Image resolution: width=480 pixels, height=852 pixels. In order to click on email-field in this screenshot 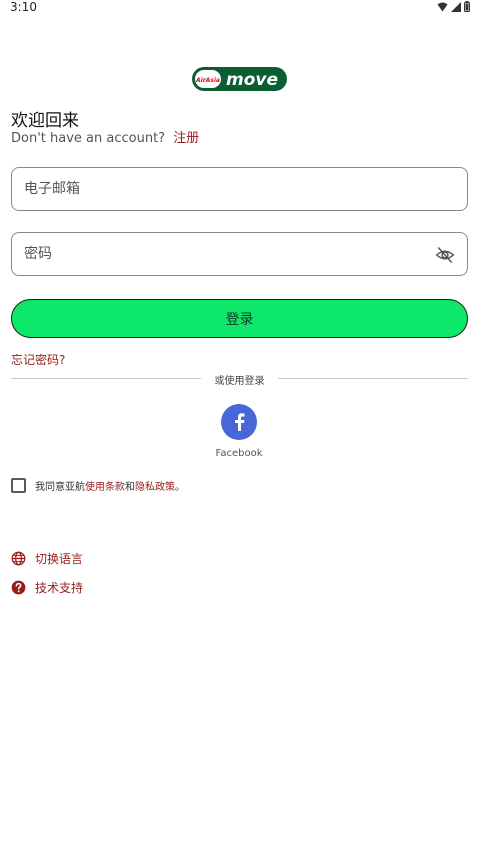, I will do `click(239, 189)`.